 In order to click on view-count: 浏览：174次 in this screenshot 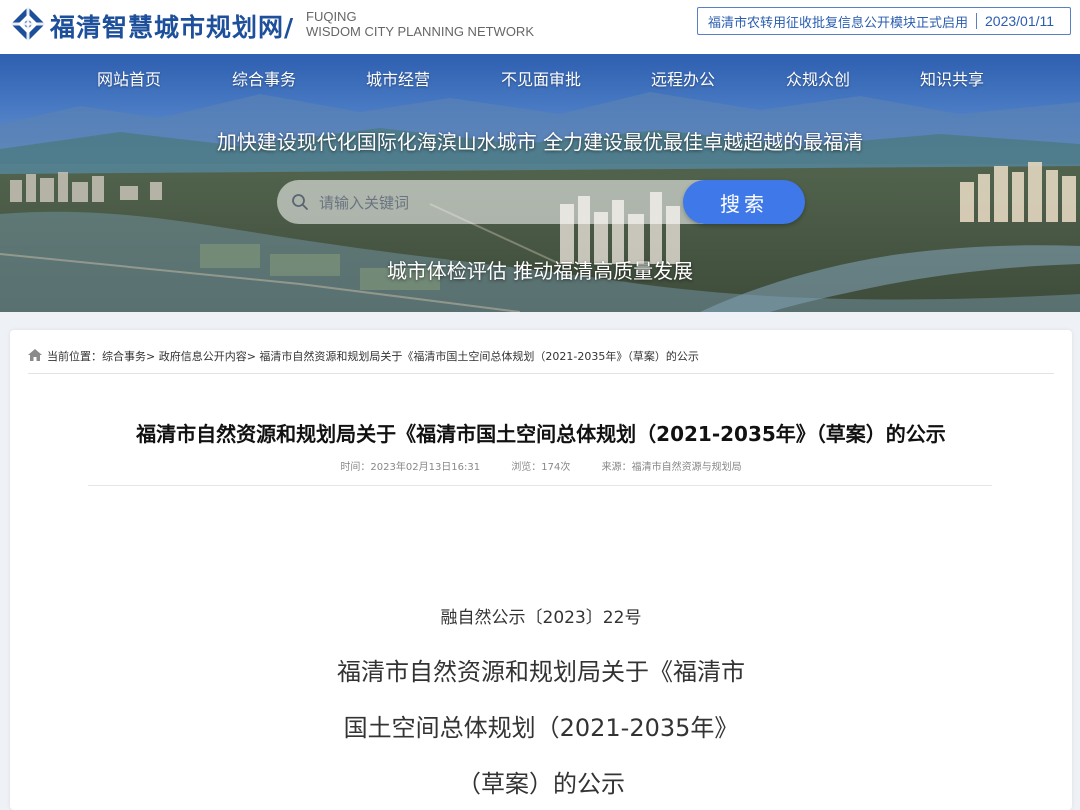, I will do `click(541, 467)`.